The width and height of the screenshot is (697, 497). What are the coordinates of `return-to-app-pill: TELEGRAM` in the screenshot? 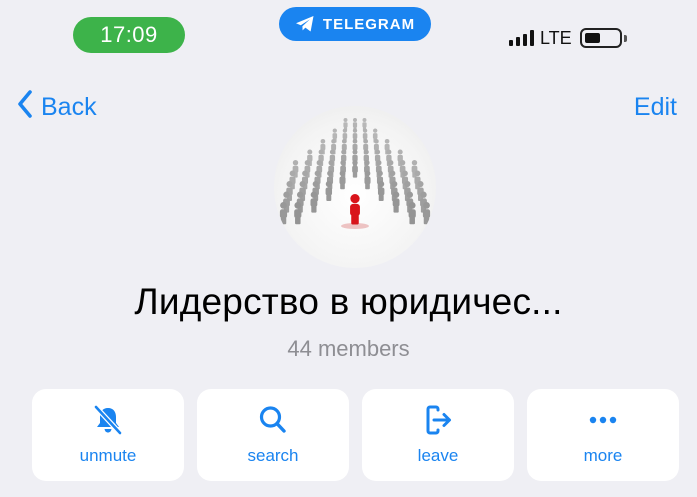 It's located at (355, 24).